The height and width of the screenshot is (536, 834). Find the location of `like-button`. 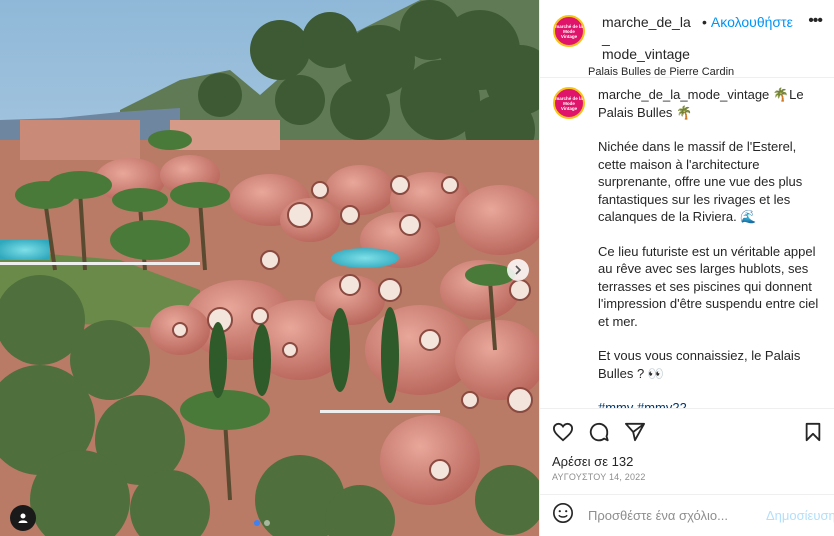

like-button is located at coordinates (563, 432).